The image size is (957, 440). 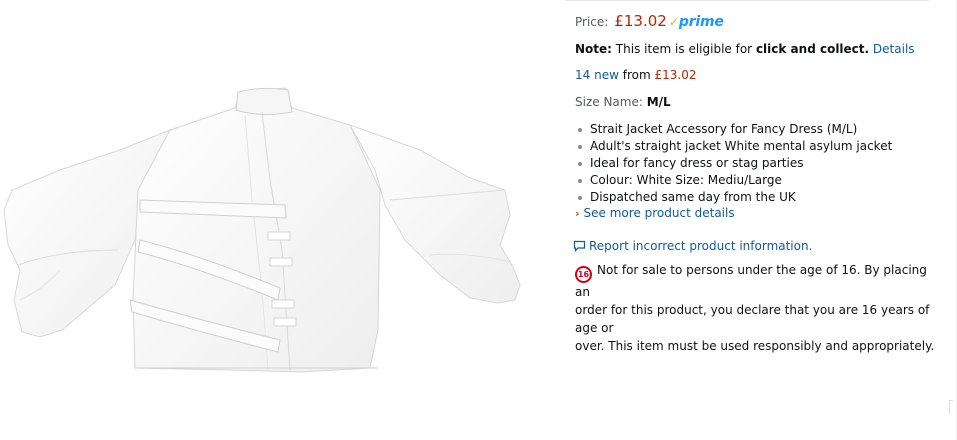 I want to click on see-more-details: › See more product details, so click(x=655, y=213).